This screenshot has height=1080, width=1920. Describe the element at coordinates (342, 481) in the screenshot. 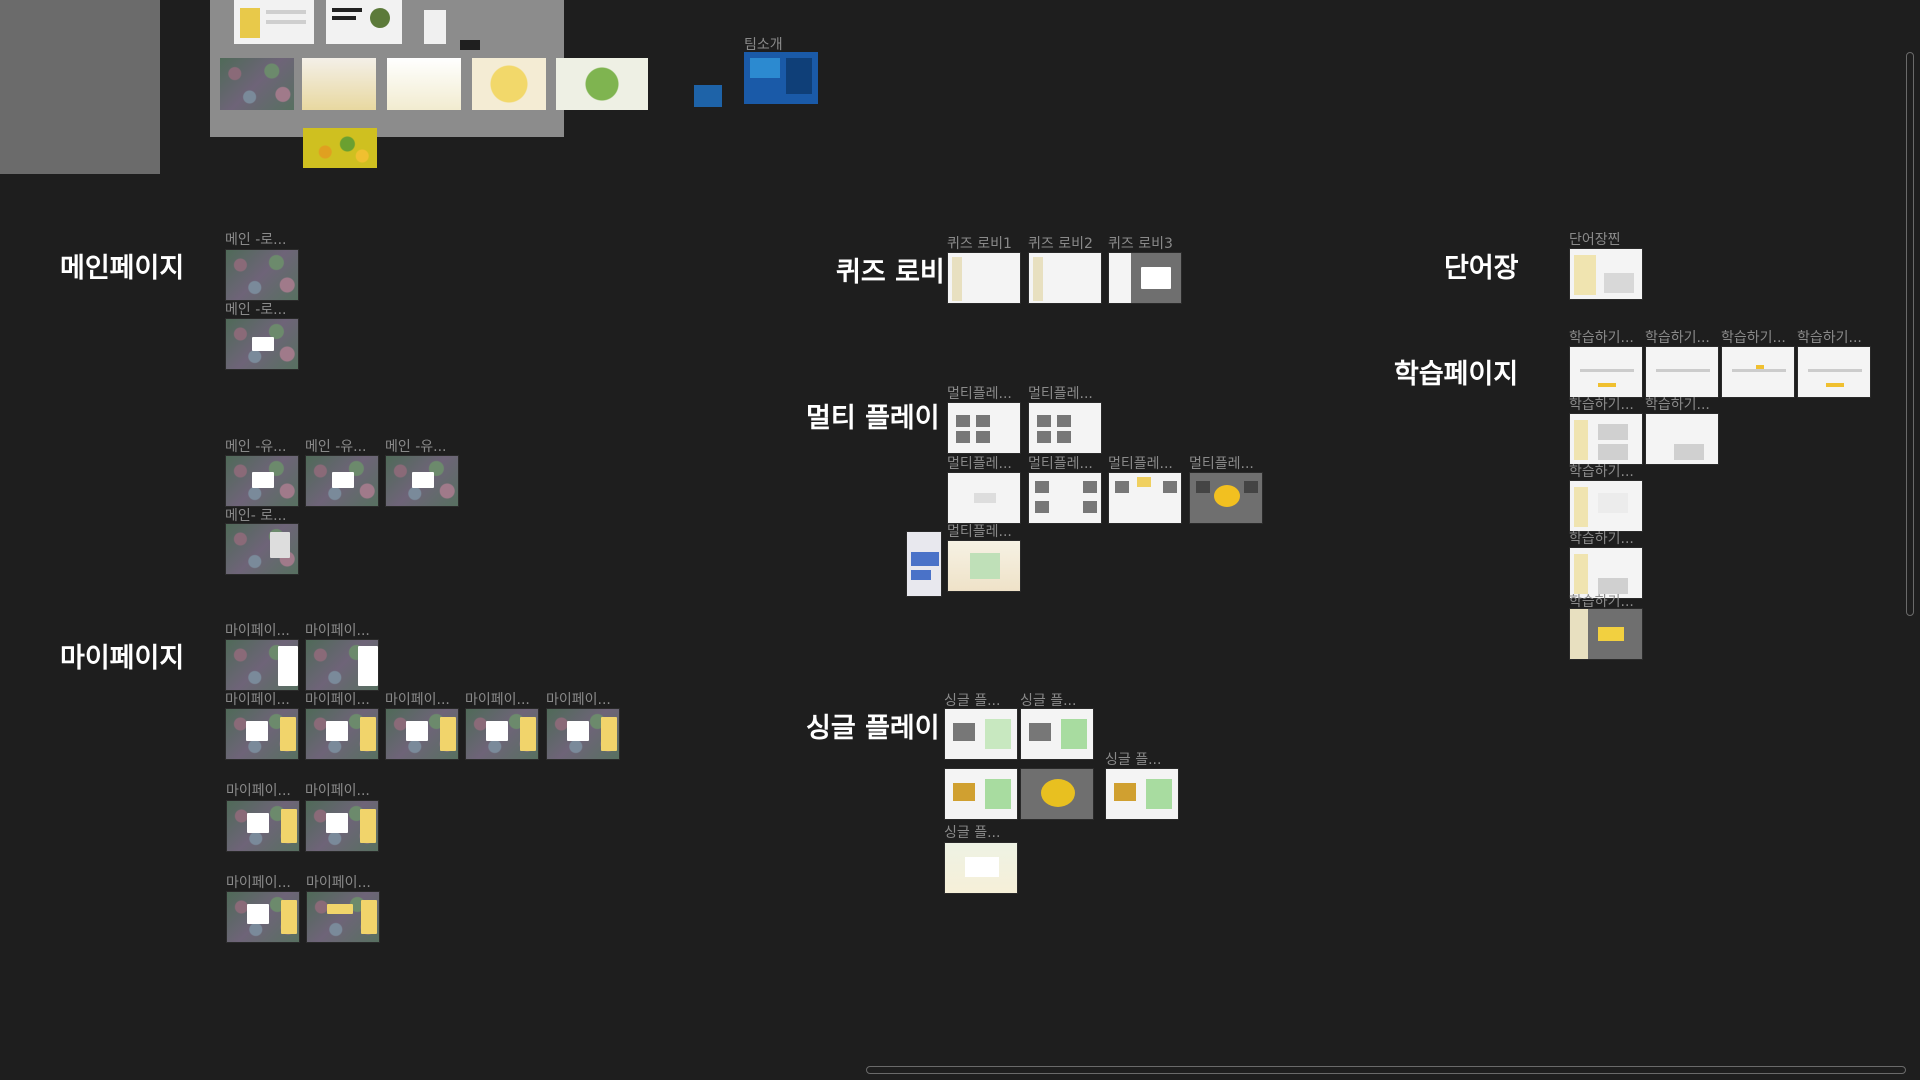

I see `frame-main-u2` at that location.